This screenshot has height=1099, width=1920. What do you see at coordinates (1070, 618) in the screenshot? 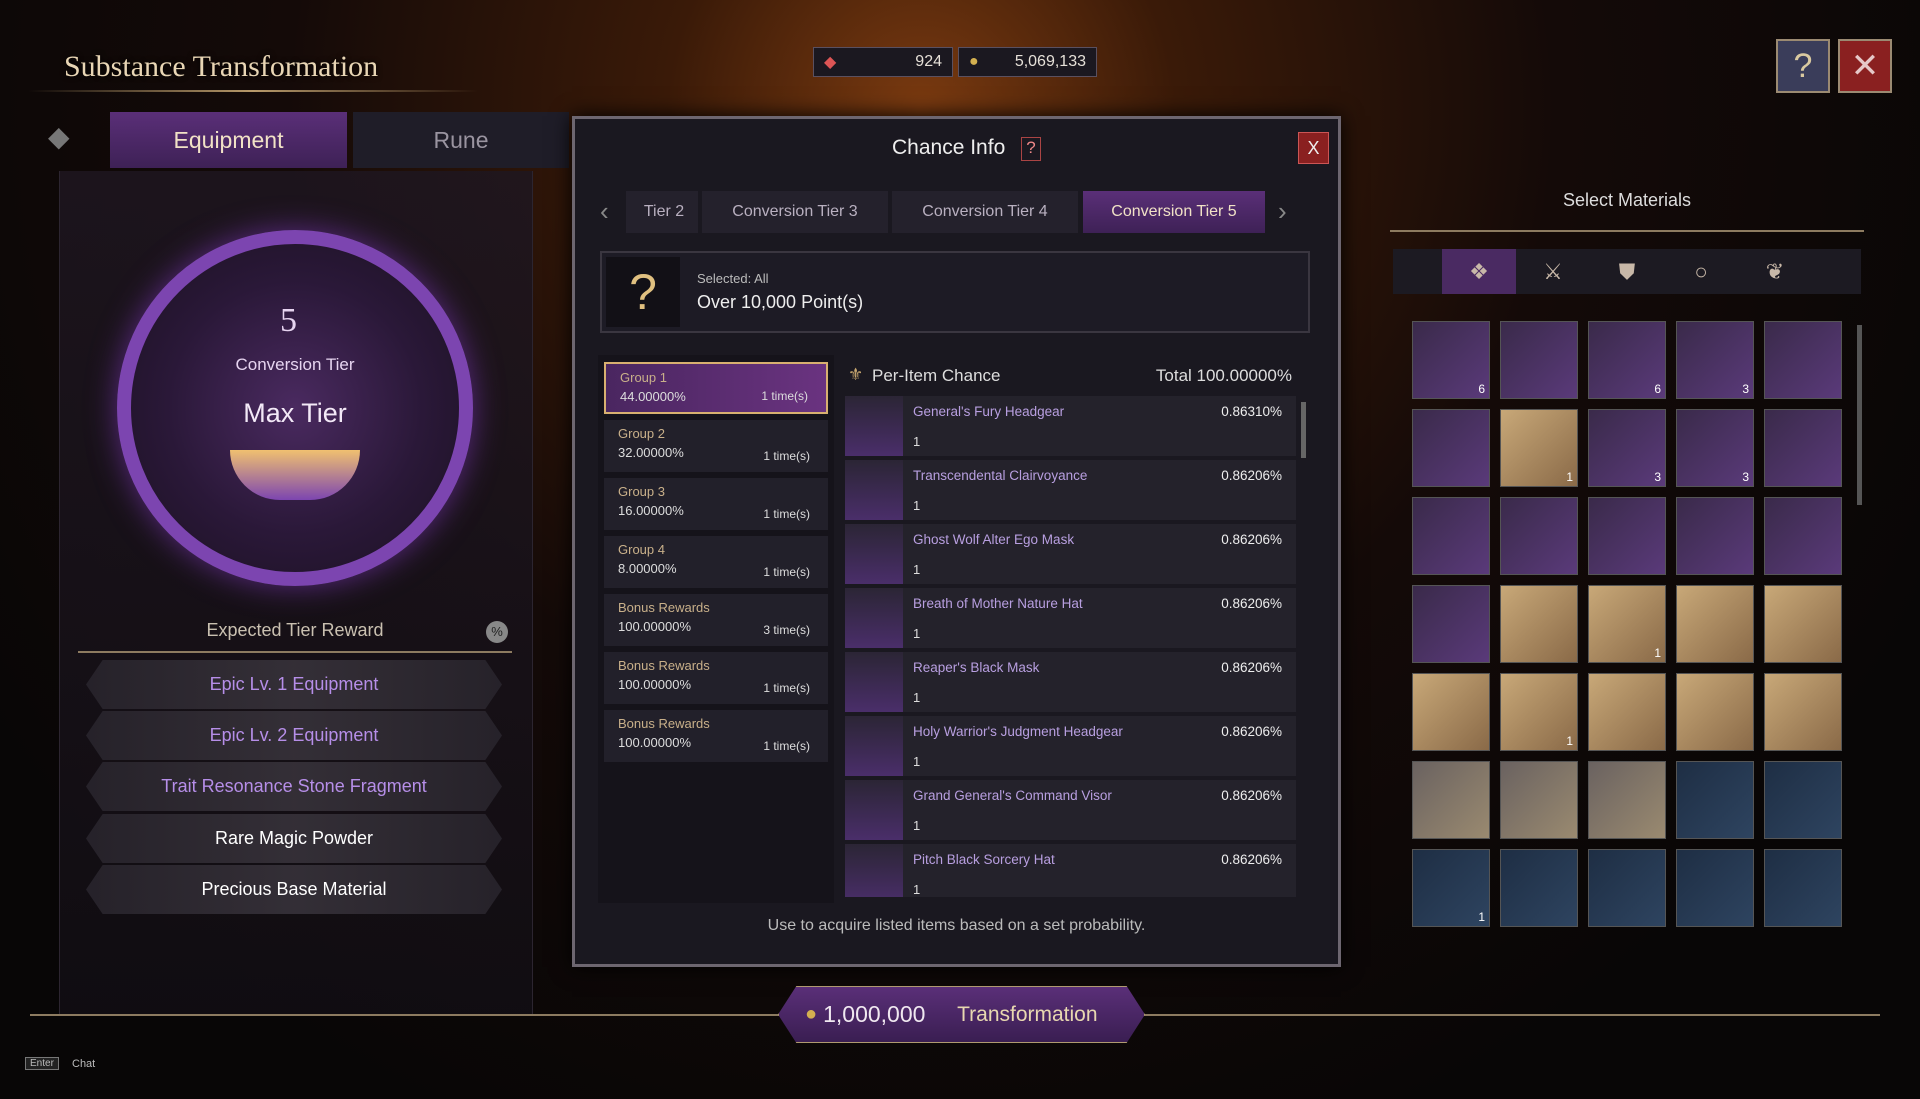
I see `item-row: Breath of Mother Nature Hat 1 0.86206%` at bounding box center [1070, 618].